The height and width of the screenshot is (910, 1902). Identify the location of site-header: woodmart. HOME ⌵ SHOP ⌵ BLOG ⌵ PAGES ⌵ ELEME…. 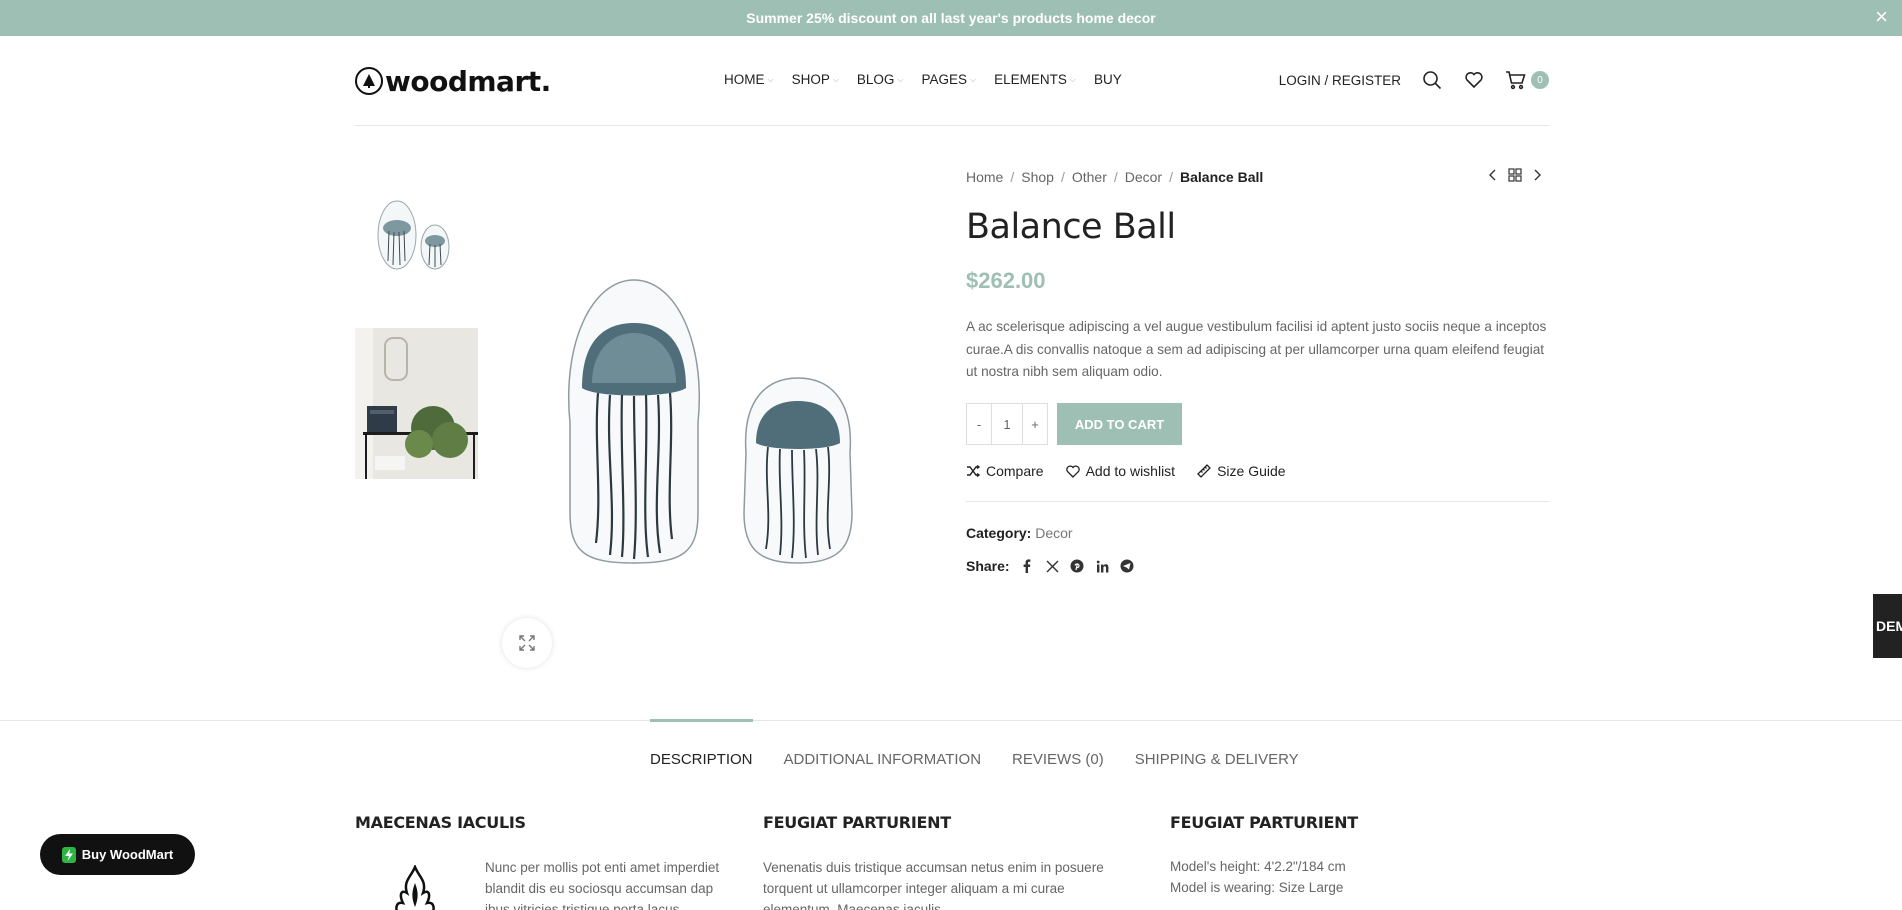
(952, 81).